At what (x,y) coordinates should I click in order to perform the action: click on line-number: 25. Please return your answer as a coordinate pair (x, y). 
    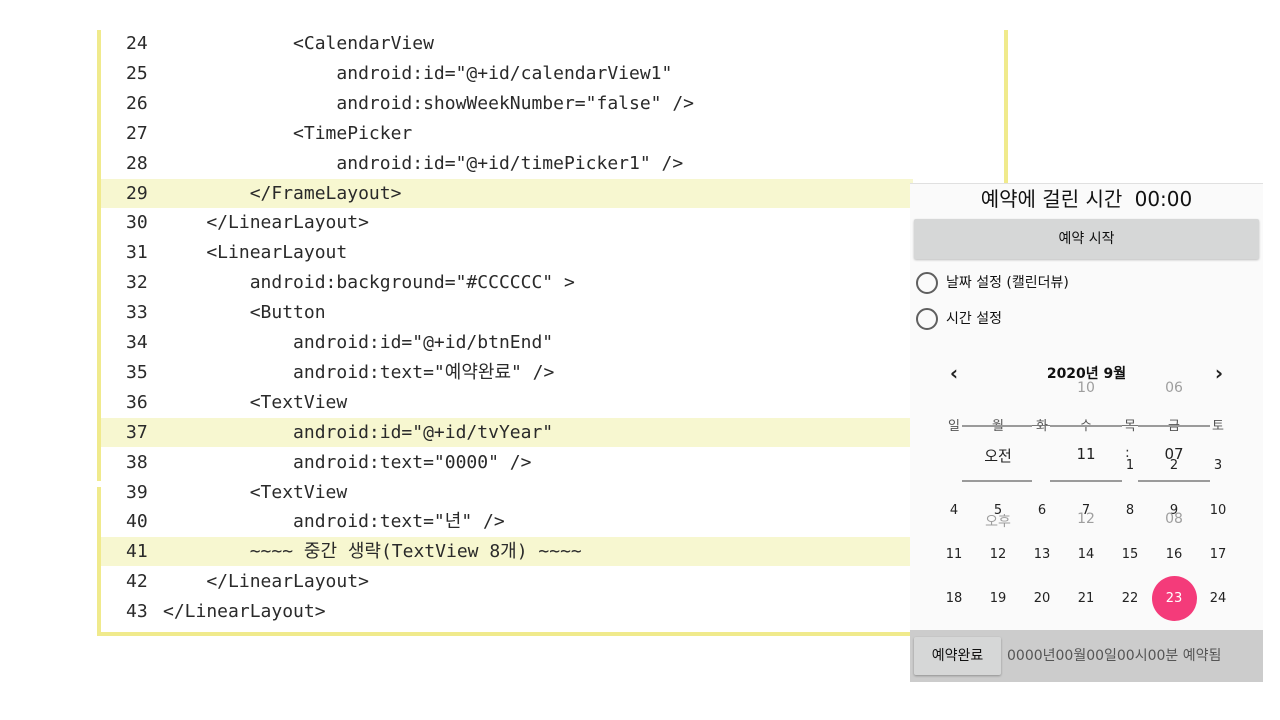
    Looking at the image, I should click on (137, 73).